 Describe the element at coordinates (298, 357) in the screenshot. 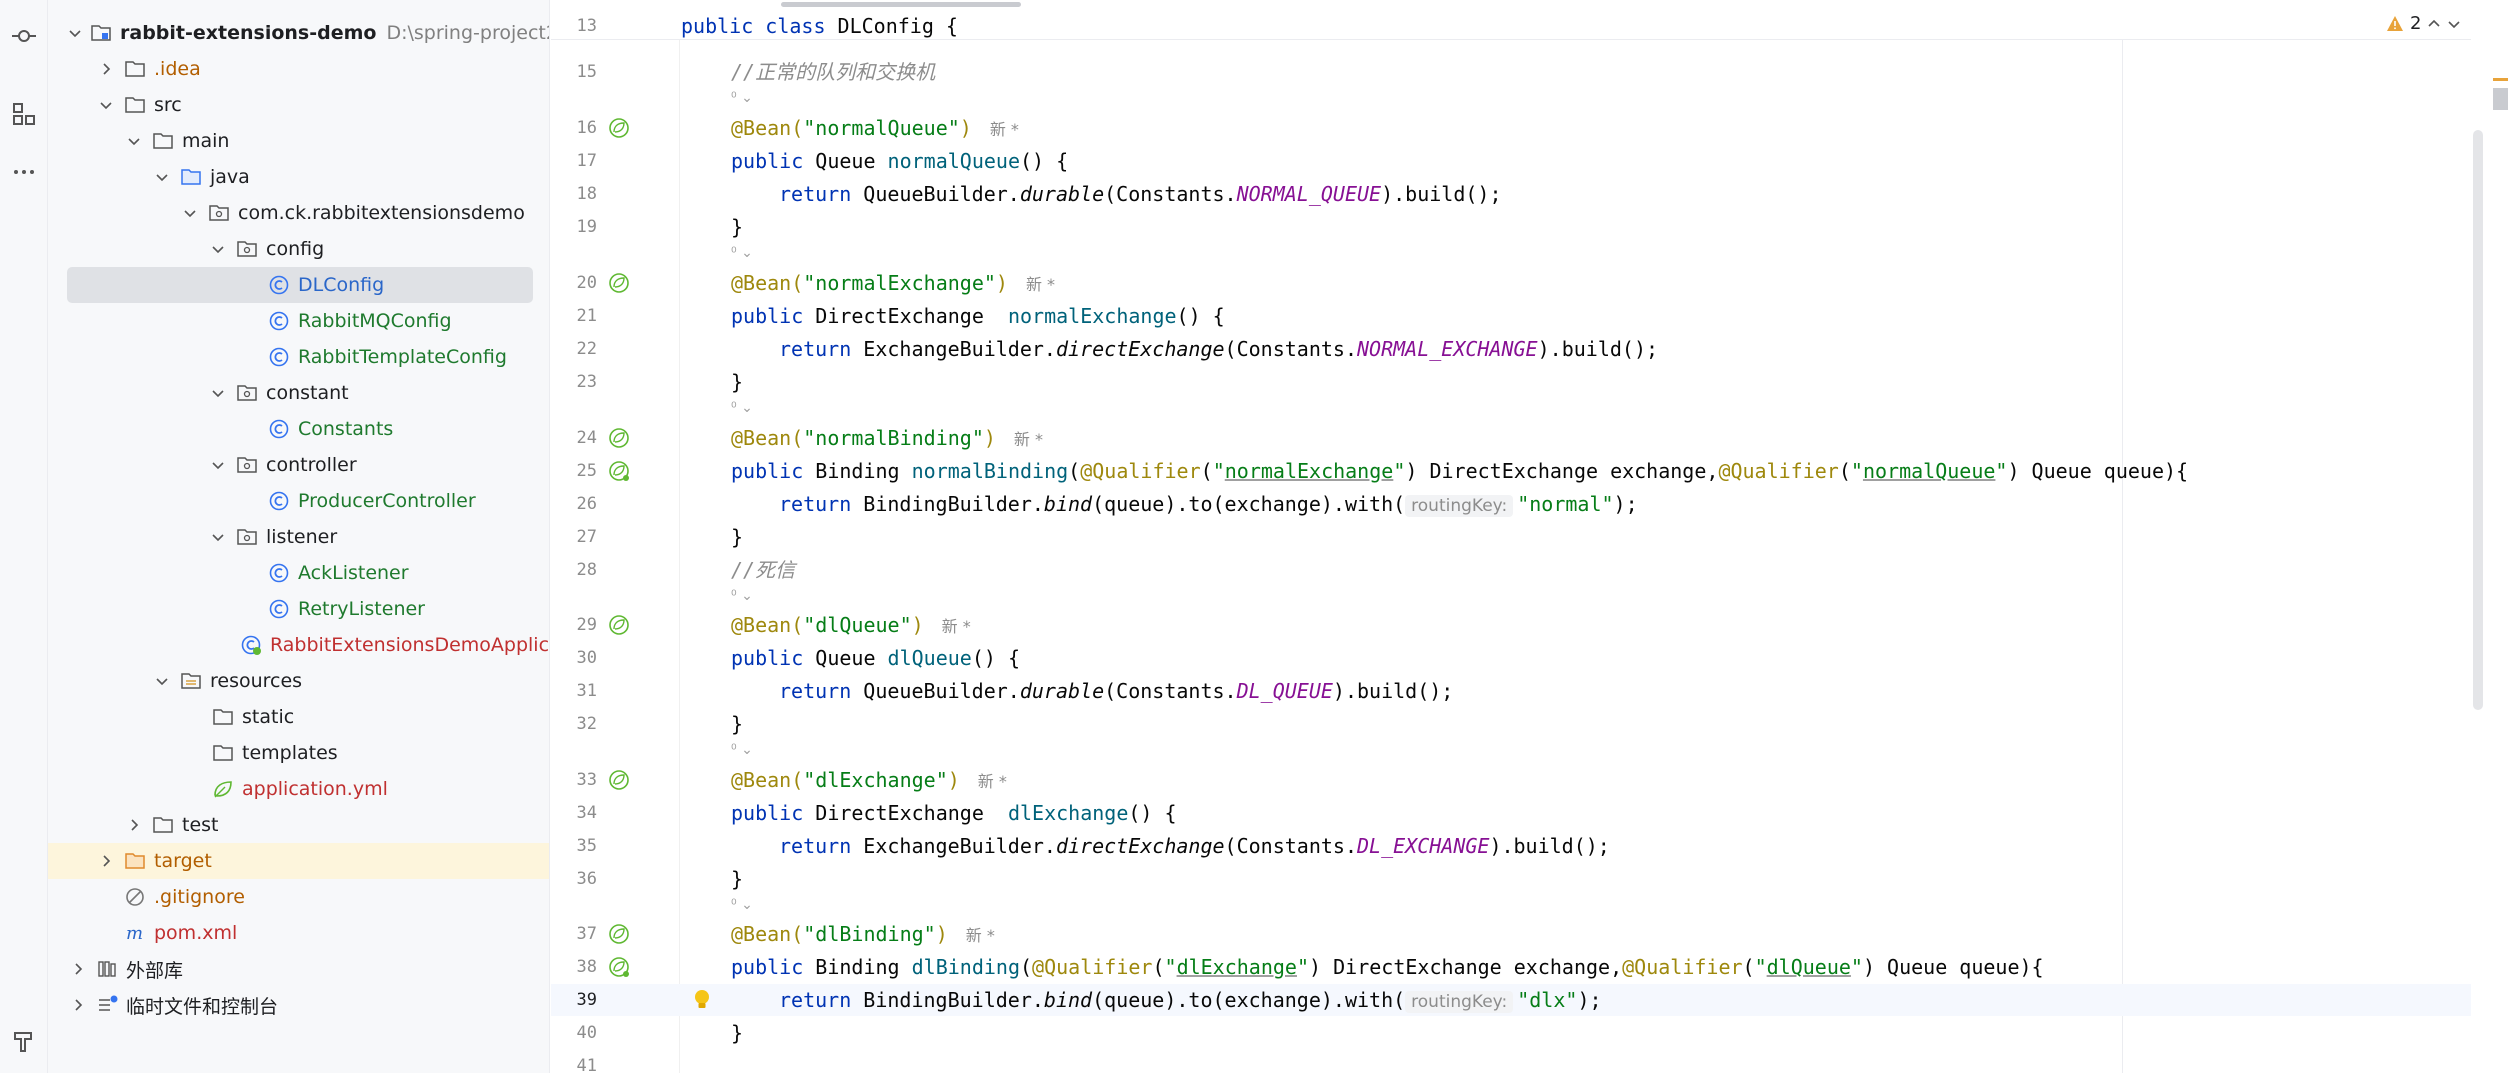

I see `tree-item-rabbittemplateconfig: RabbitTemplateConfig` at that location.